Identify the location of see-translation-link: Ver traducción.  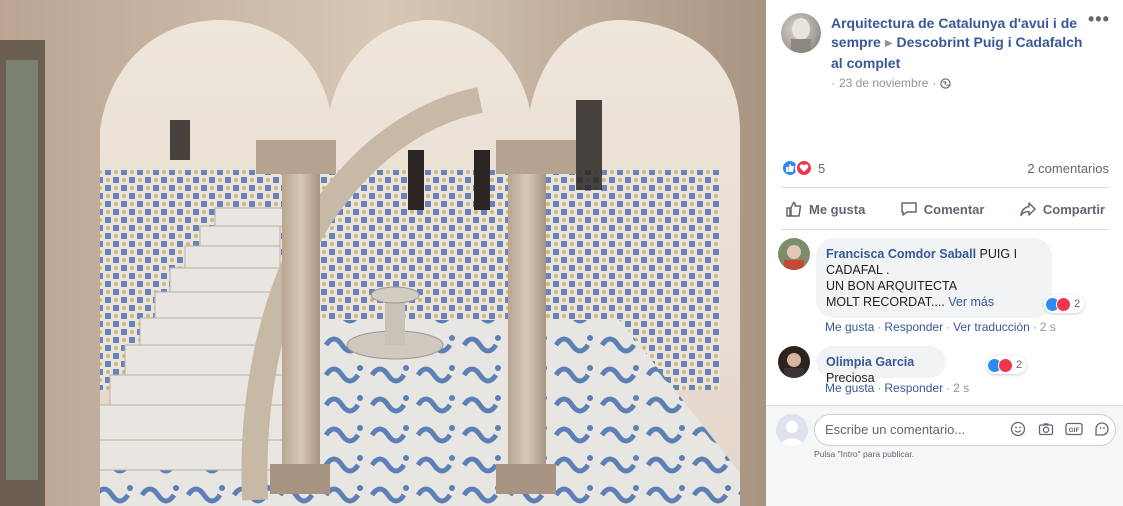
(991, 327).